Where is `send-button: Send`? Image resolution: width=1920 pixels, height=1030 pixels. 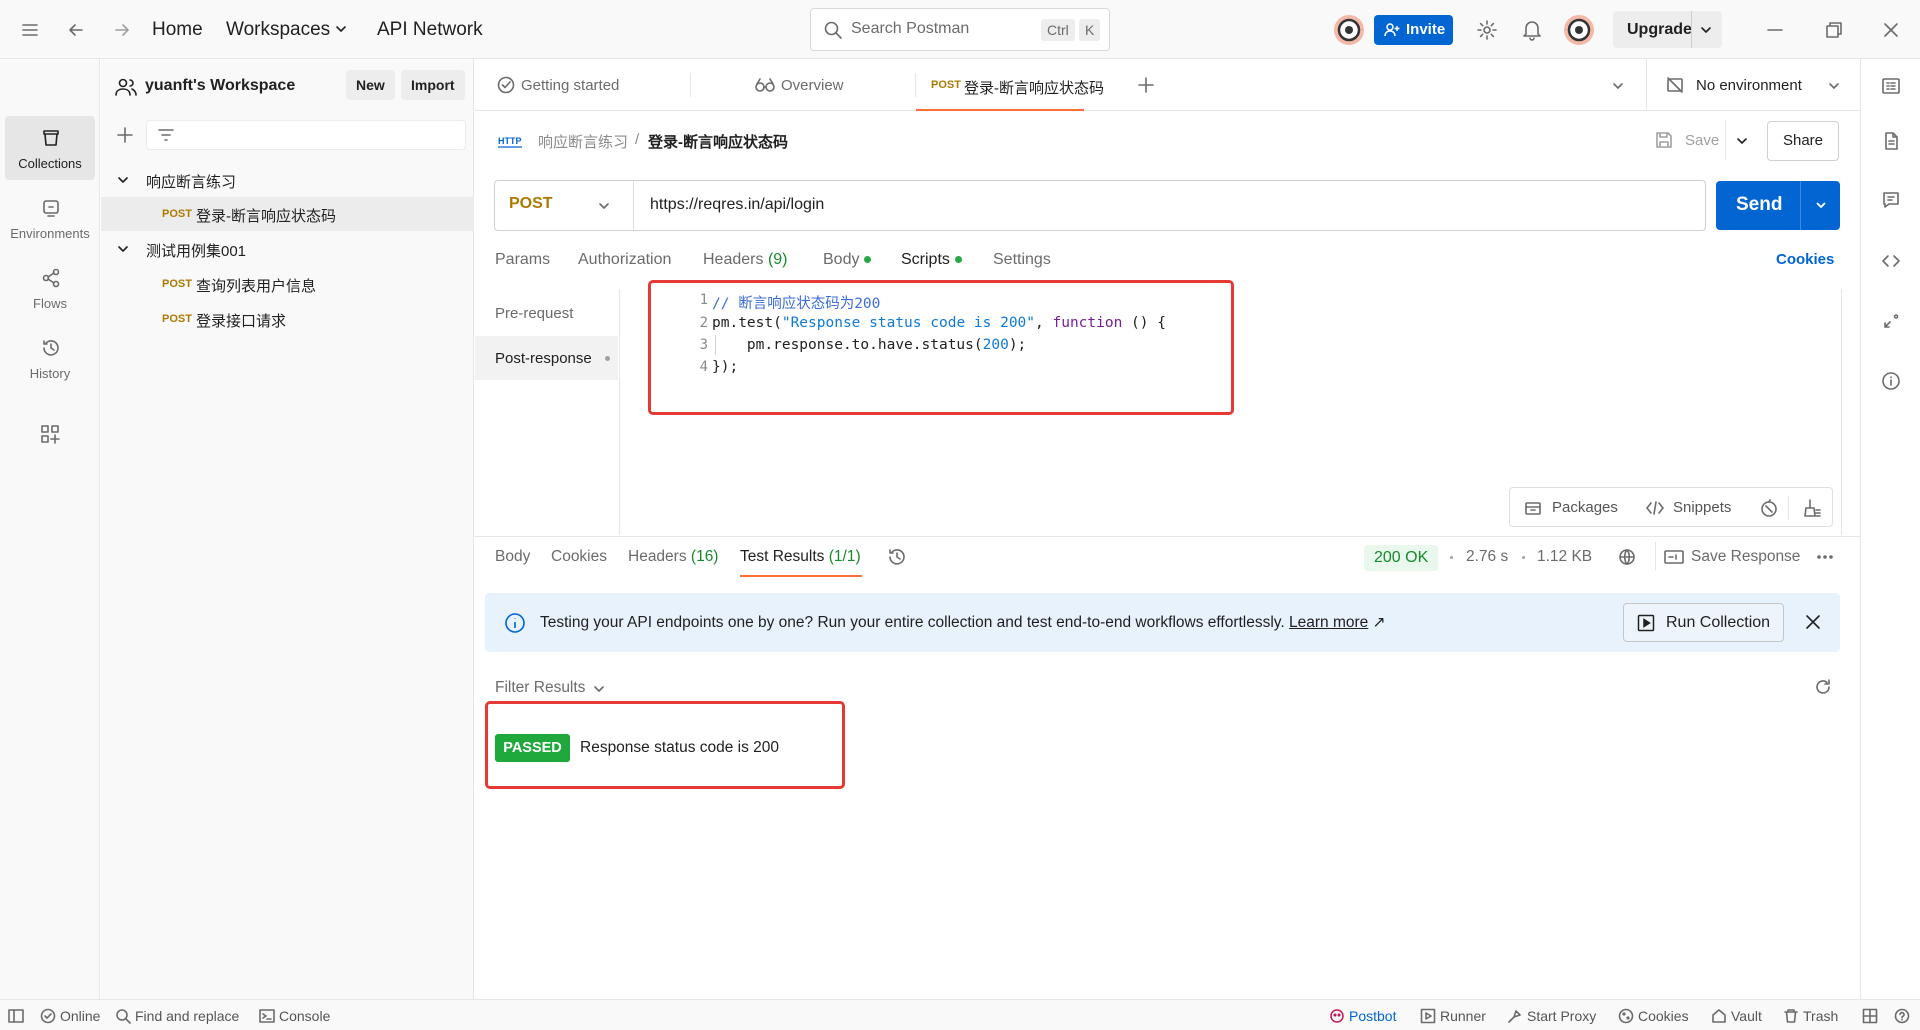 send-button: Send is located at coordinates (1778, 205).